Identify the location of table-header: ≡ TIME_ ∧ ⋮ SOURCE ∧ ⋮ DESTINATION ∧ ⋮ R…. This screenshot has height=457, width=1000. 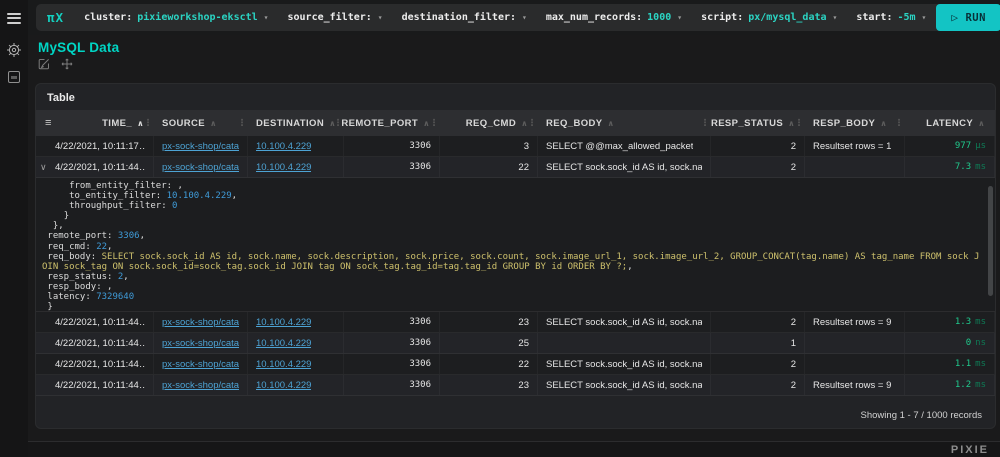
(515, 123).